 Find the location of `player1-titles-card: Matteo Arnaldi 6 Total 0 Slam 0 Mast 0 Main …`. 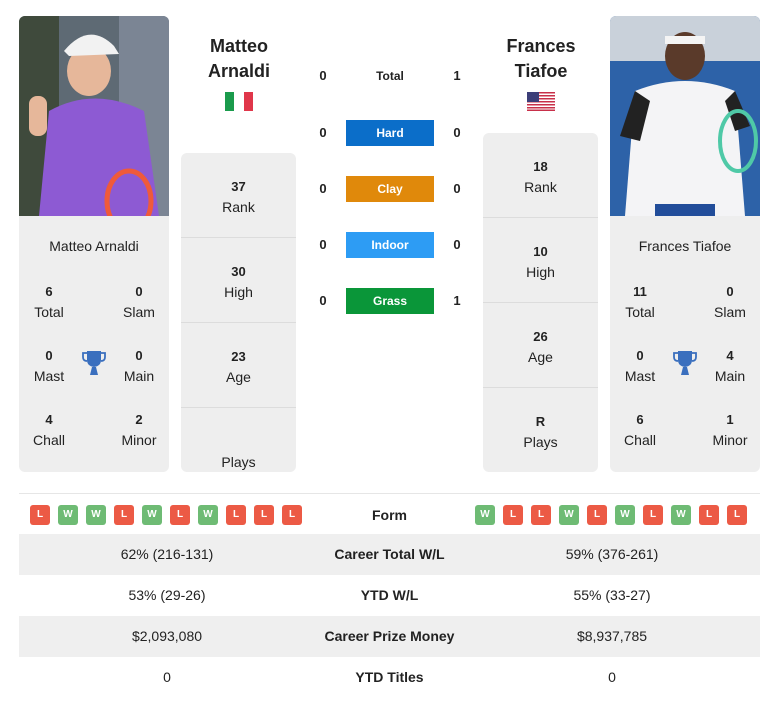

player1-titles-card: Matteo Arnaldi 6 Total 0 Slam 0 Mast 0 Main … is located at coordinates (94, 344).